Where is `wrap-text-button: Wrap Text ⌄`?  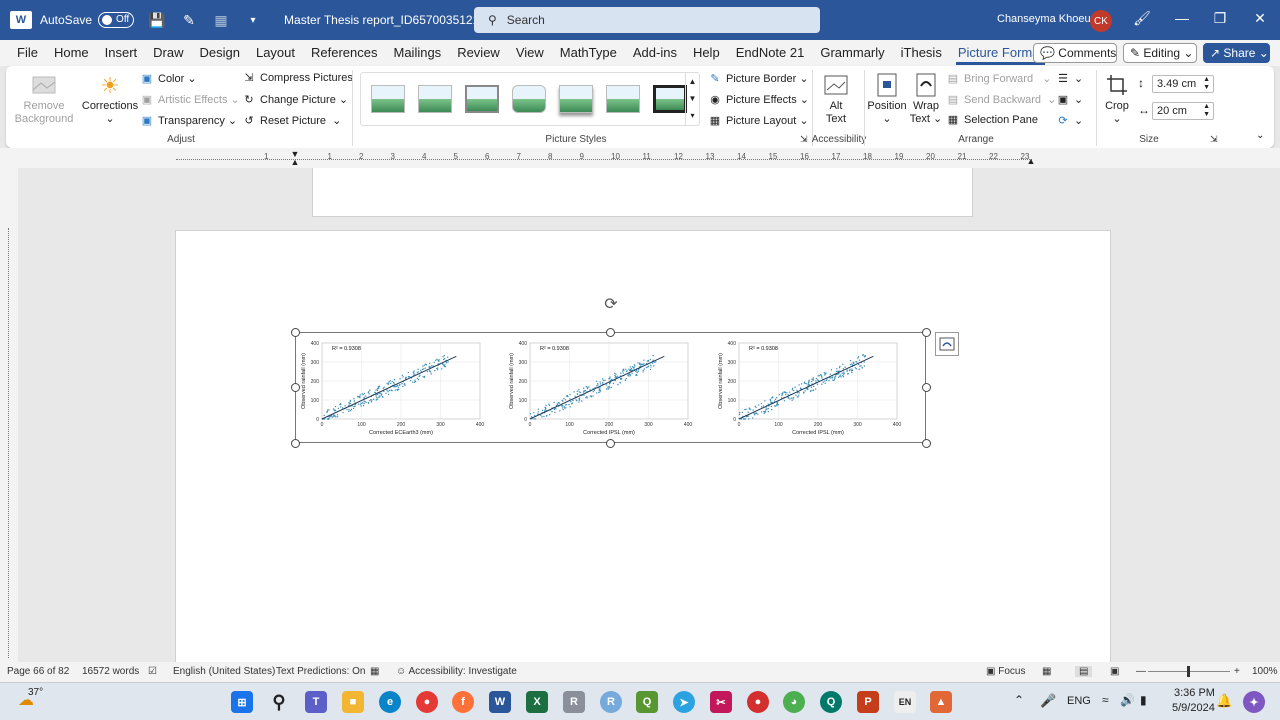 wrap-text-button: Wrap Text ⌄ is located at coordinates (926, 99).